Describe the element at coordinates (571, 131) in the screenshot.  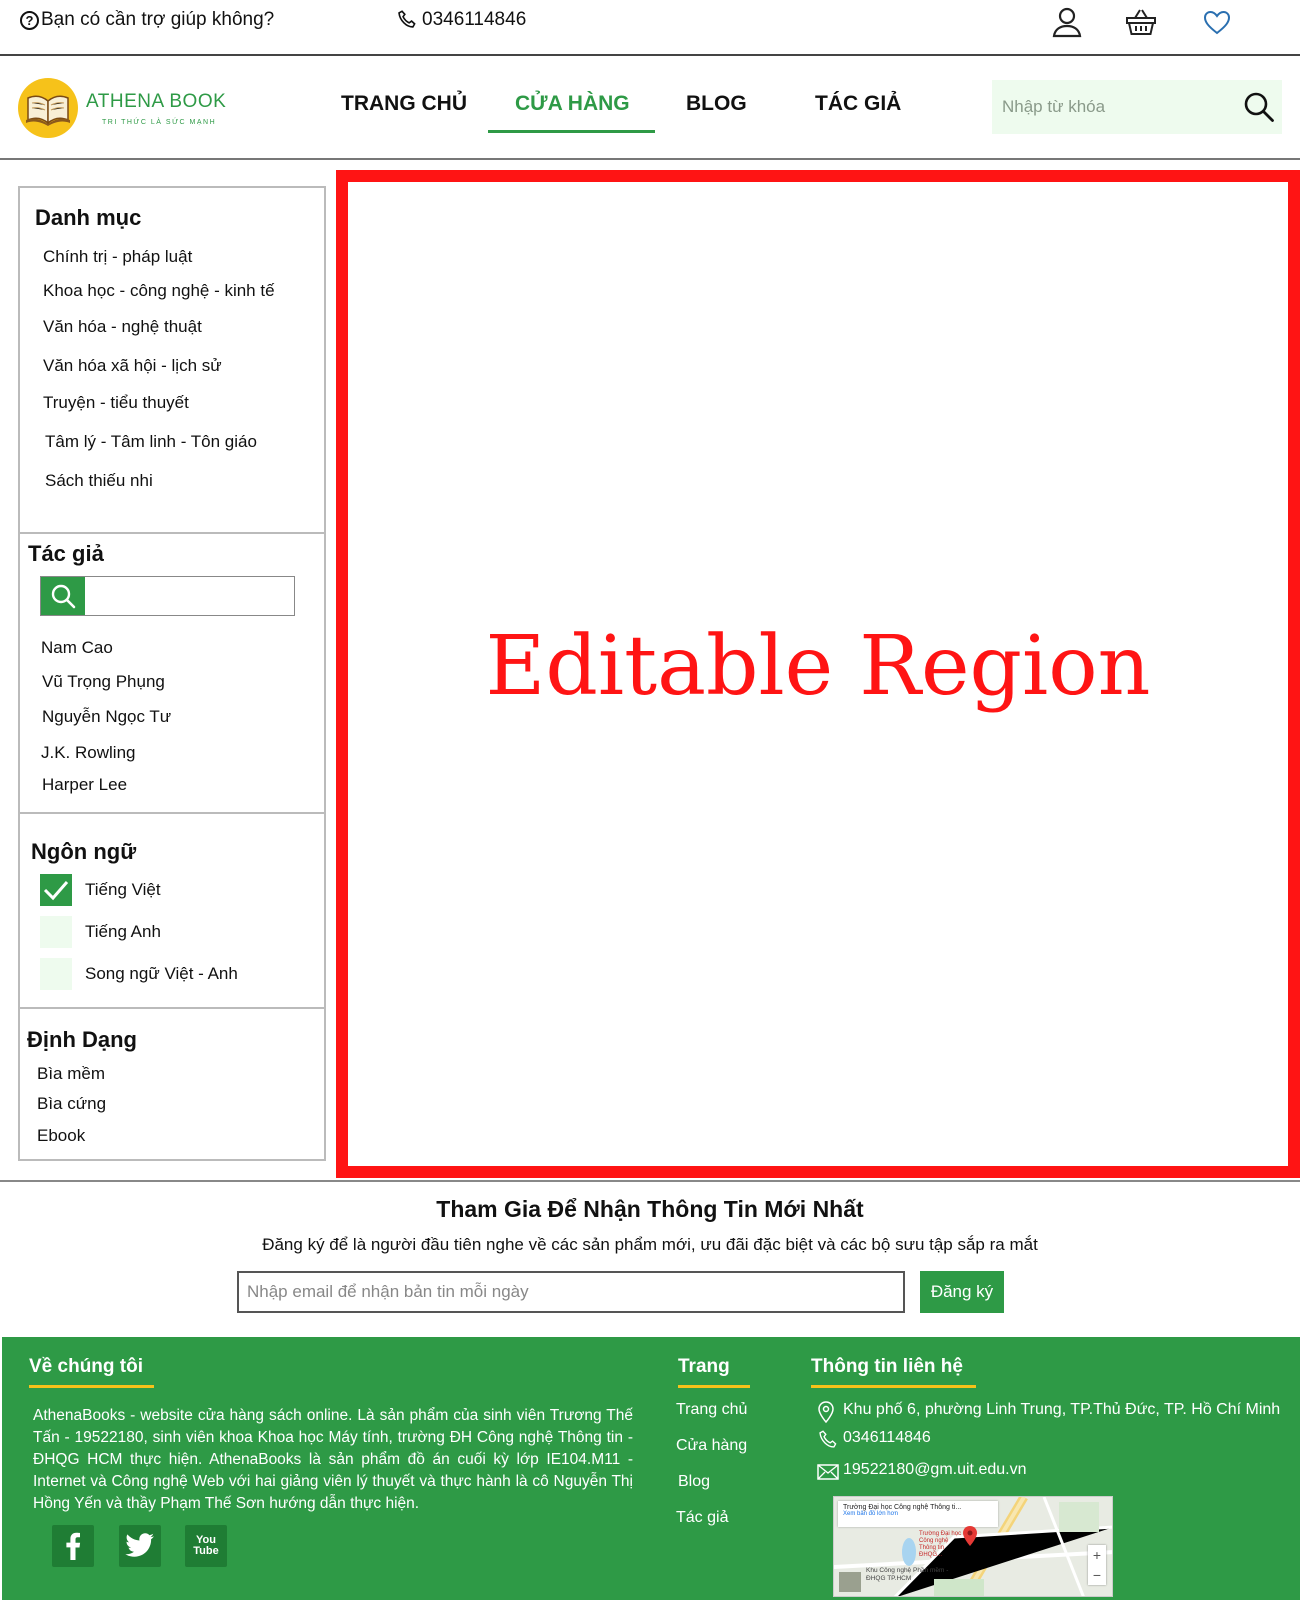
I see `active-nav-underline` at that location.